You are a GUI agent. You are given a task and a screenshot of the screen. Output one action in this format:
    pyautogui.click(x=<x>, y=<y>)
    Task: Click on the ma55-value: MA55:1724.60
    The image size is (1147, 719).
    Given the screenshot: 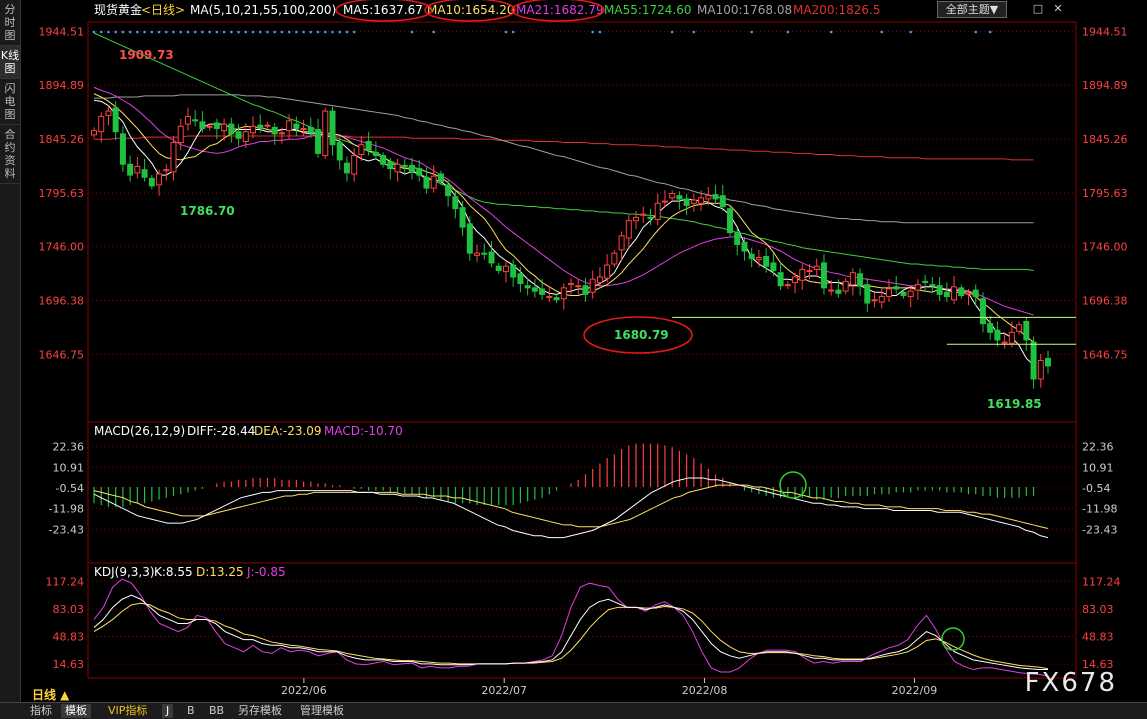 What is the action you would take?
    pyautogui.click(x=648, y=10)
    